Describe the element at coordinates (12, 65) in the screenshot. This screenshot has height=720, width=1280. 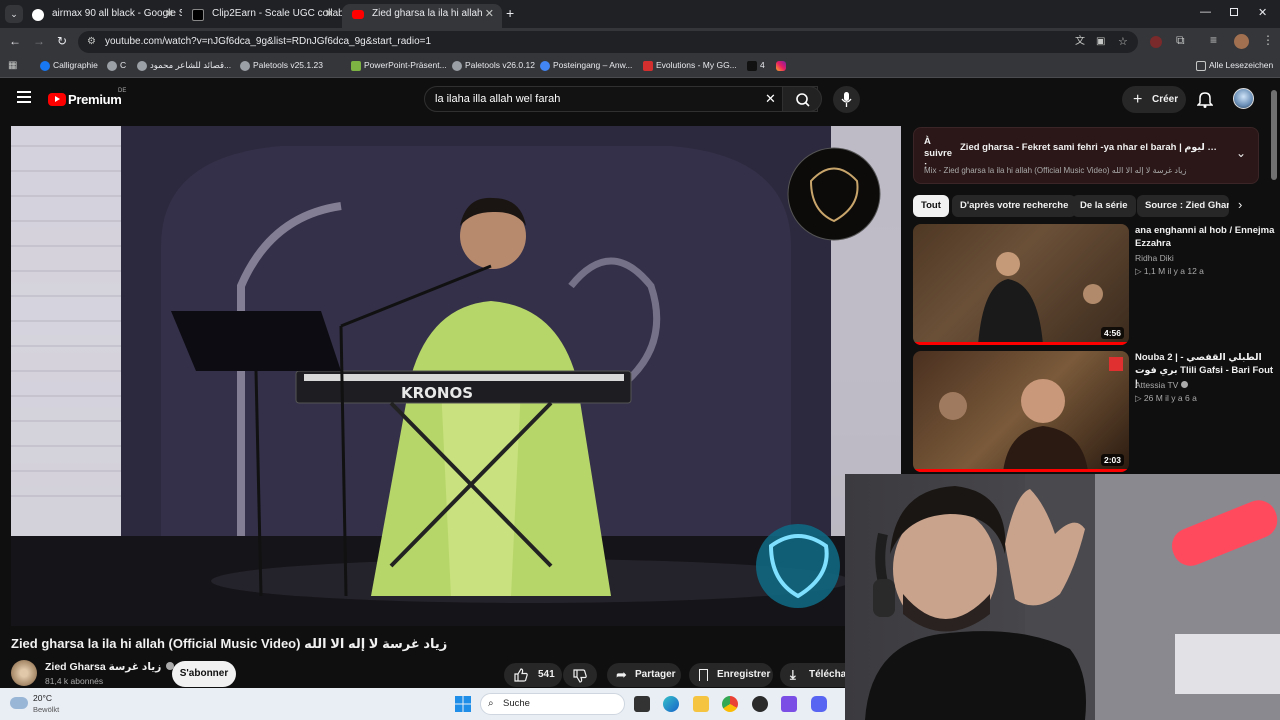
I see `apps-grid-icon: ▦` at that location.